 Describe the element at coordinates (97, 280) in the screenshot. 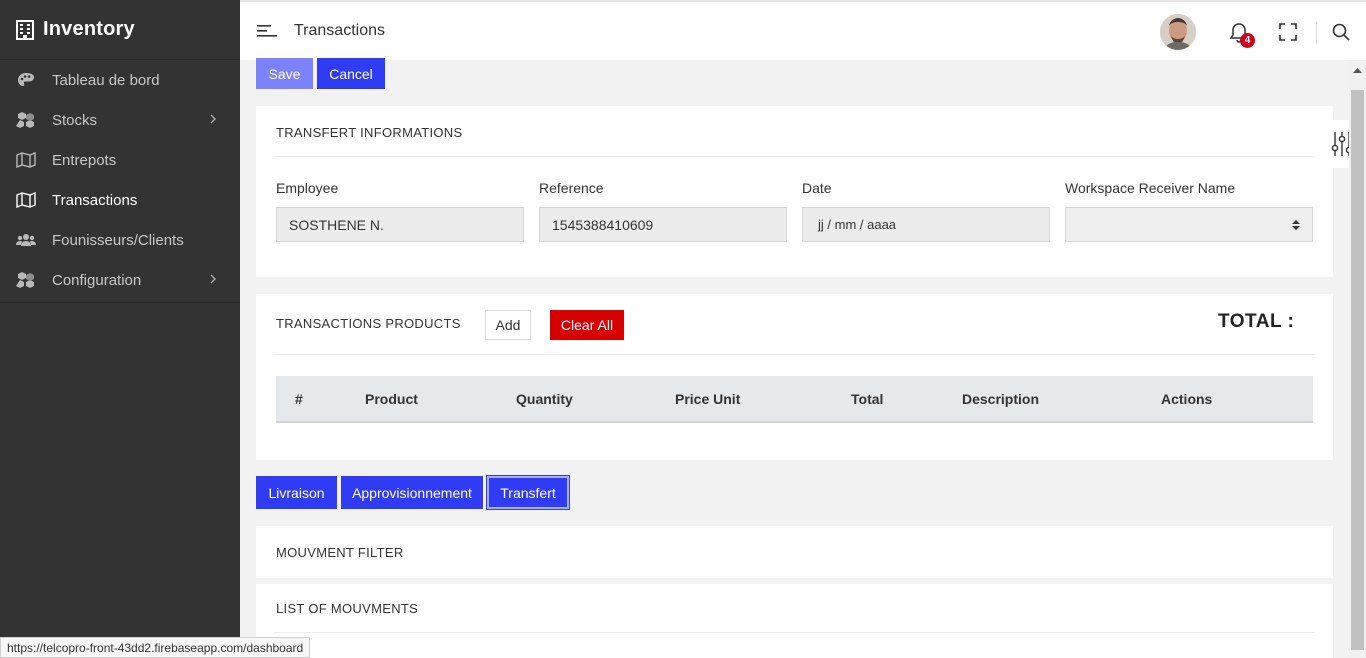

I see `sidebar-item-label: Configuration` at that location.